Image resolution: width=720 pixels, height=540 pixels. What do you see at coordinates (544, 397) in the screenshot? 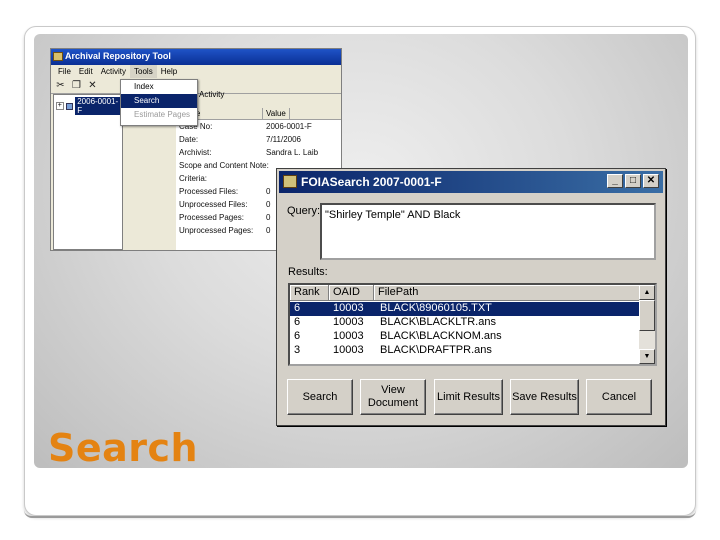
I see `save-results-button: Save Results` at bounding box center [544, 397].